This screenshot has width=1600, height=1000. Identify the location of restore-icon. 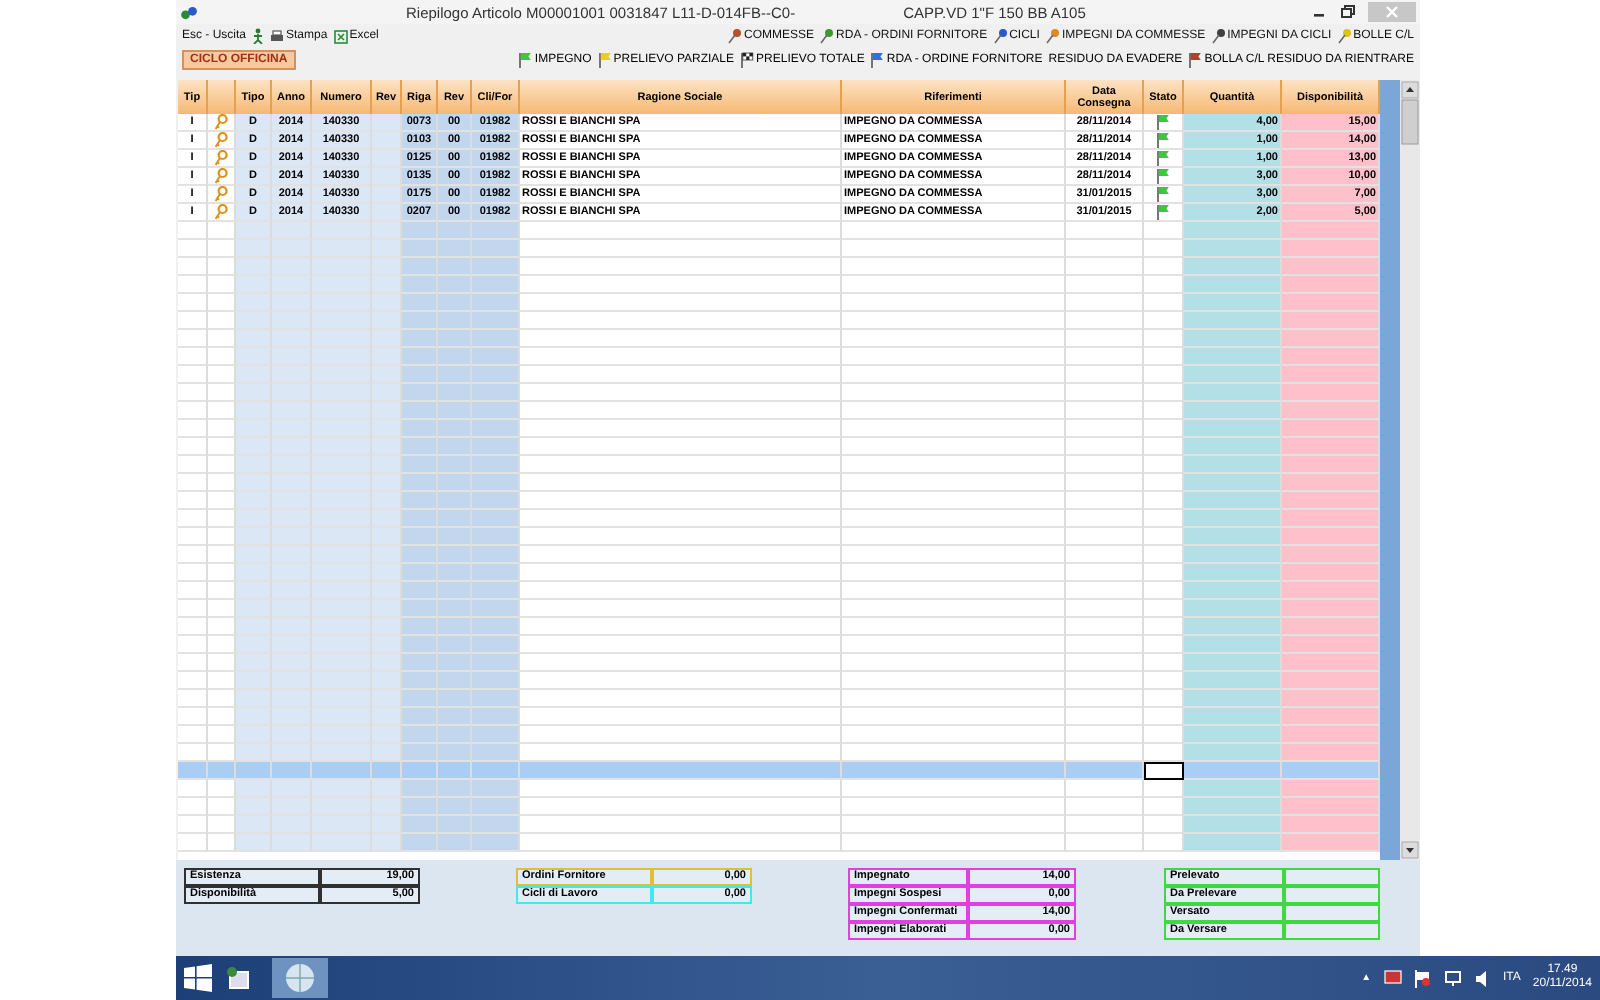
(1348, 12).